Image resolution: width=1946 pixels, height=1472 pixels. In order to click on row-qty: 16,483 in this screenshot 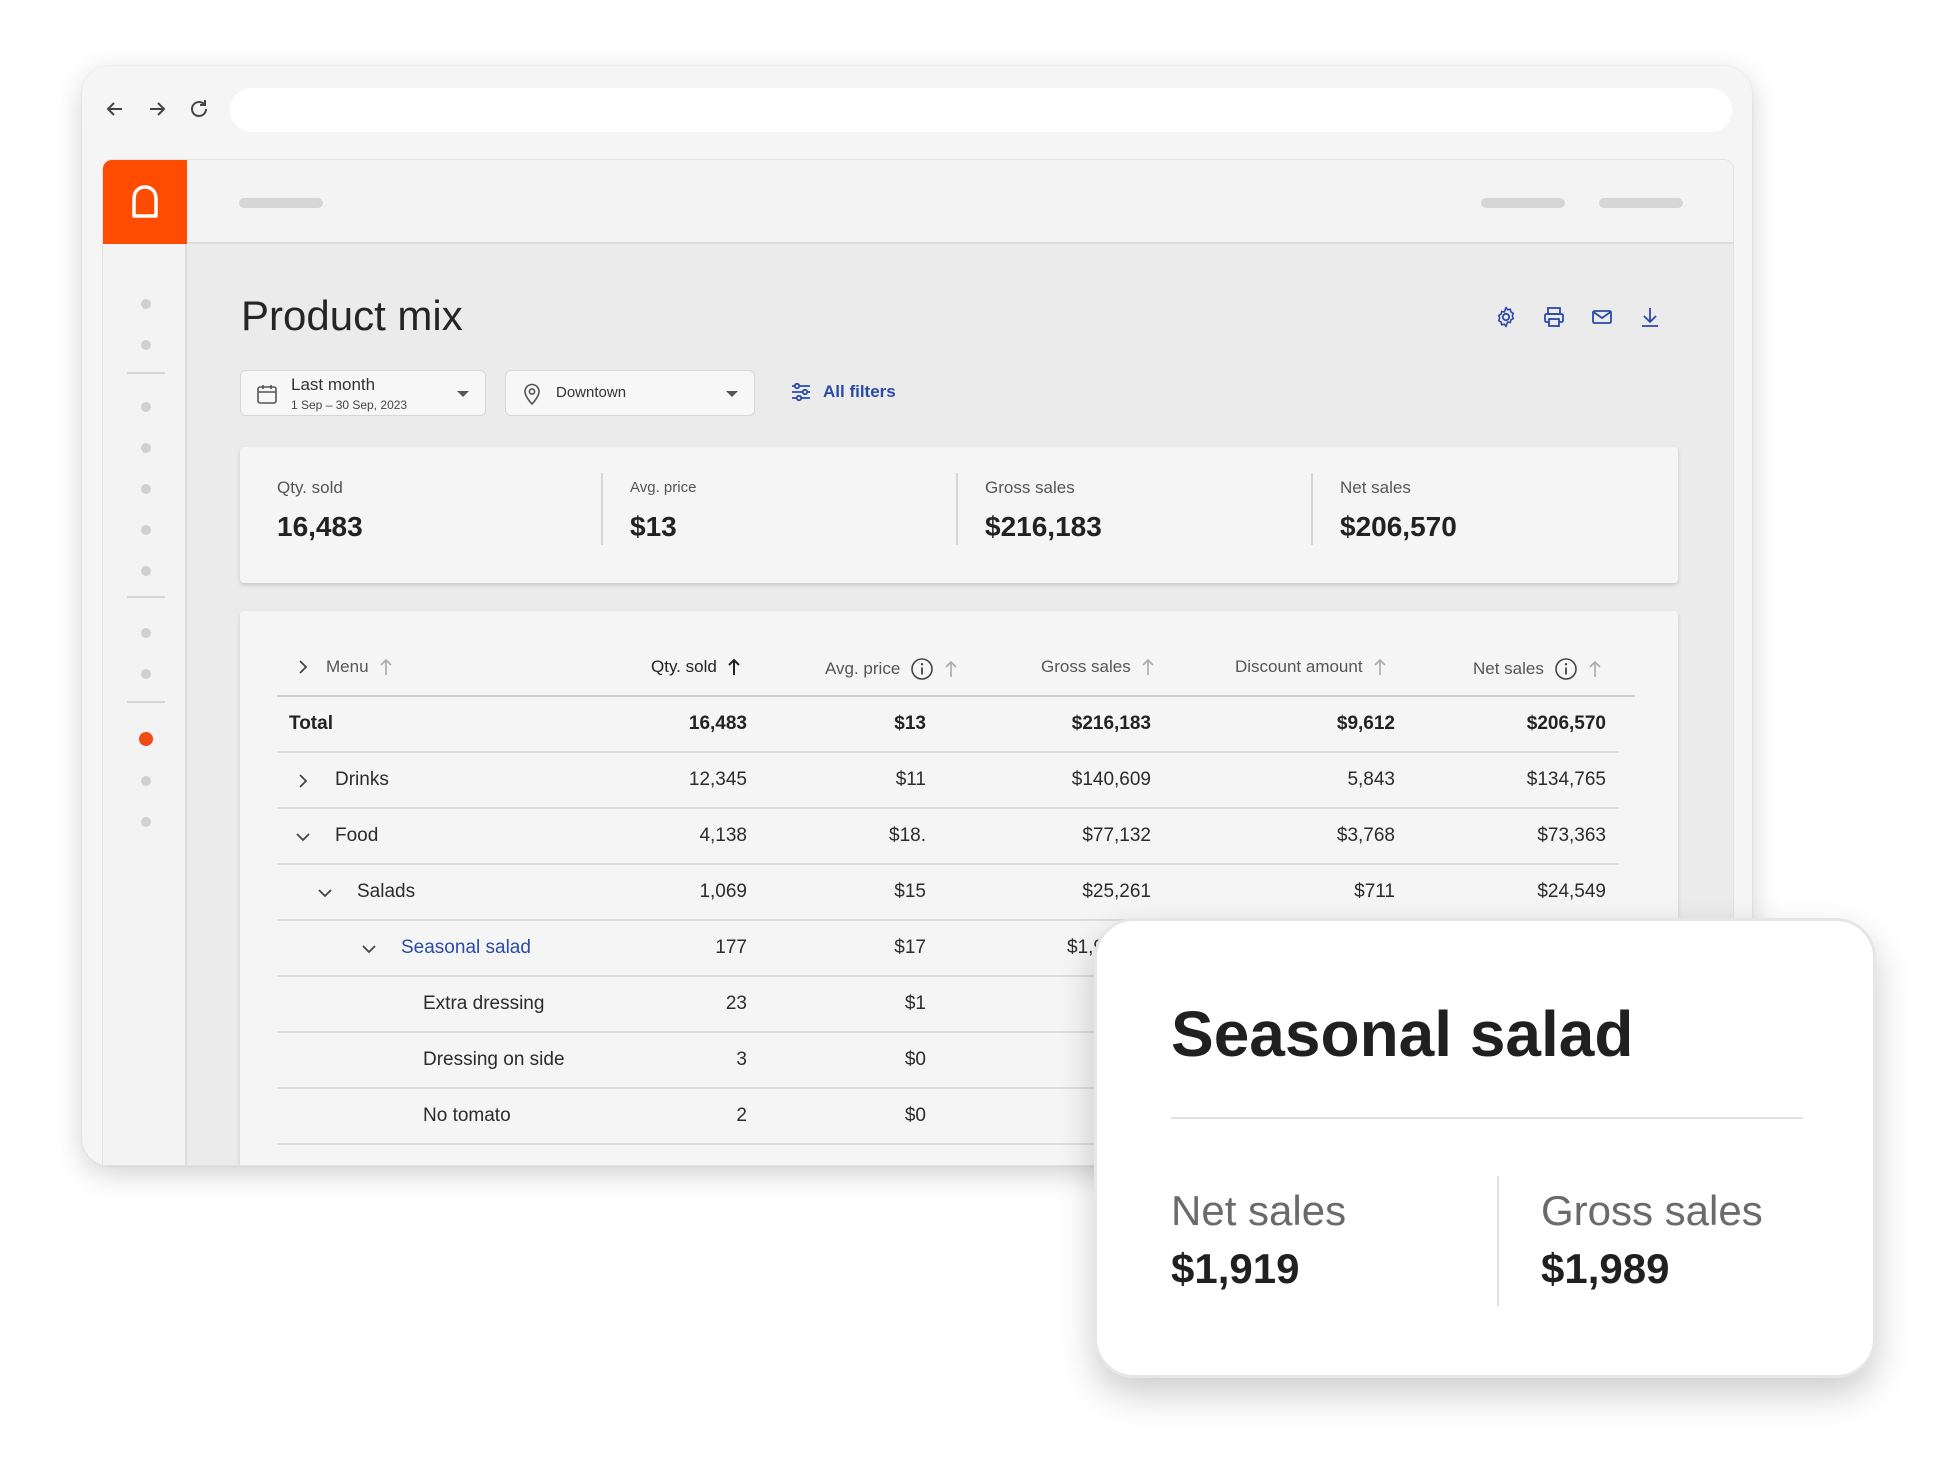, I will do `click(717, 723)`.